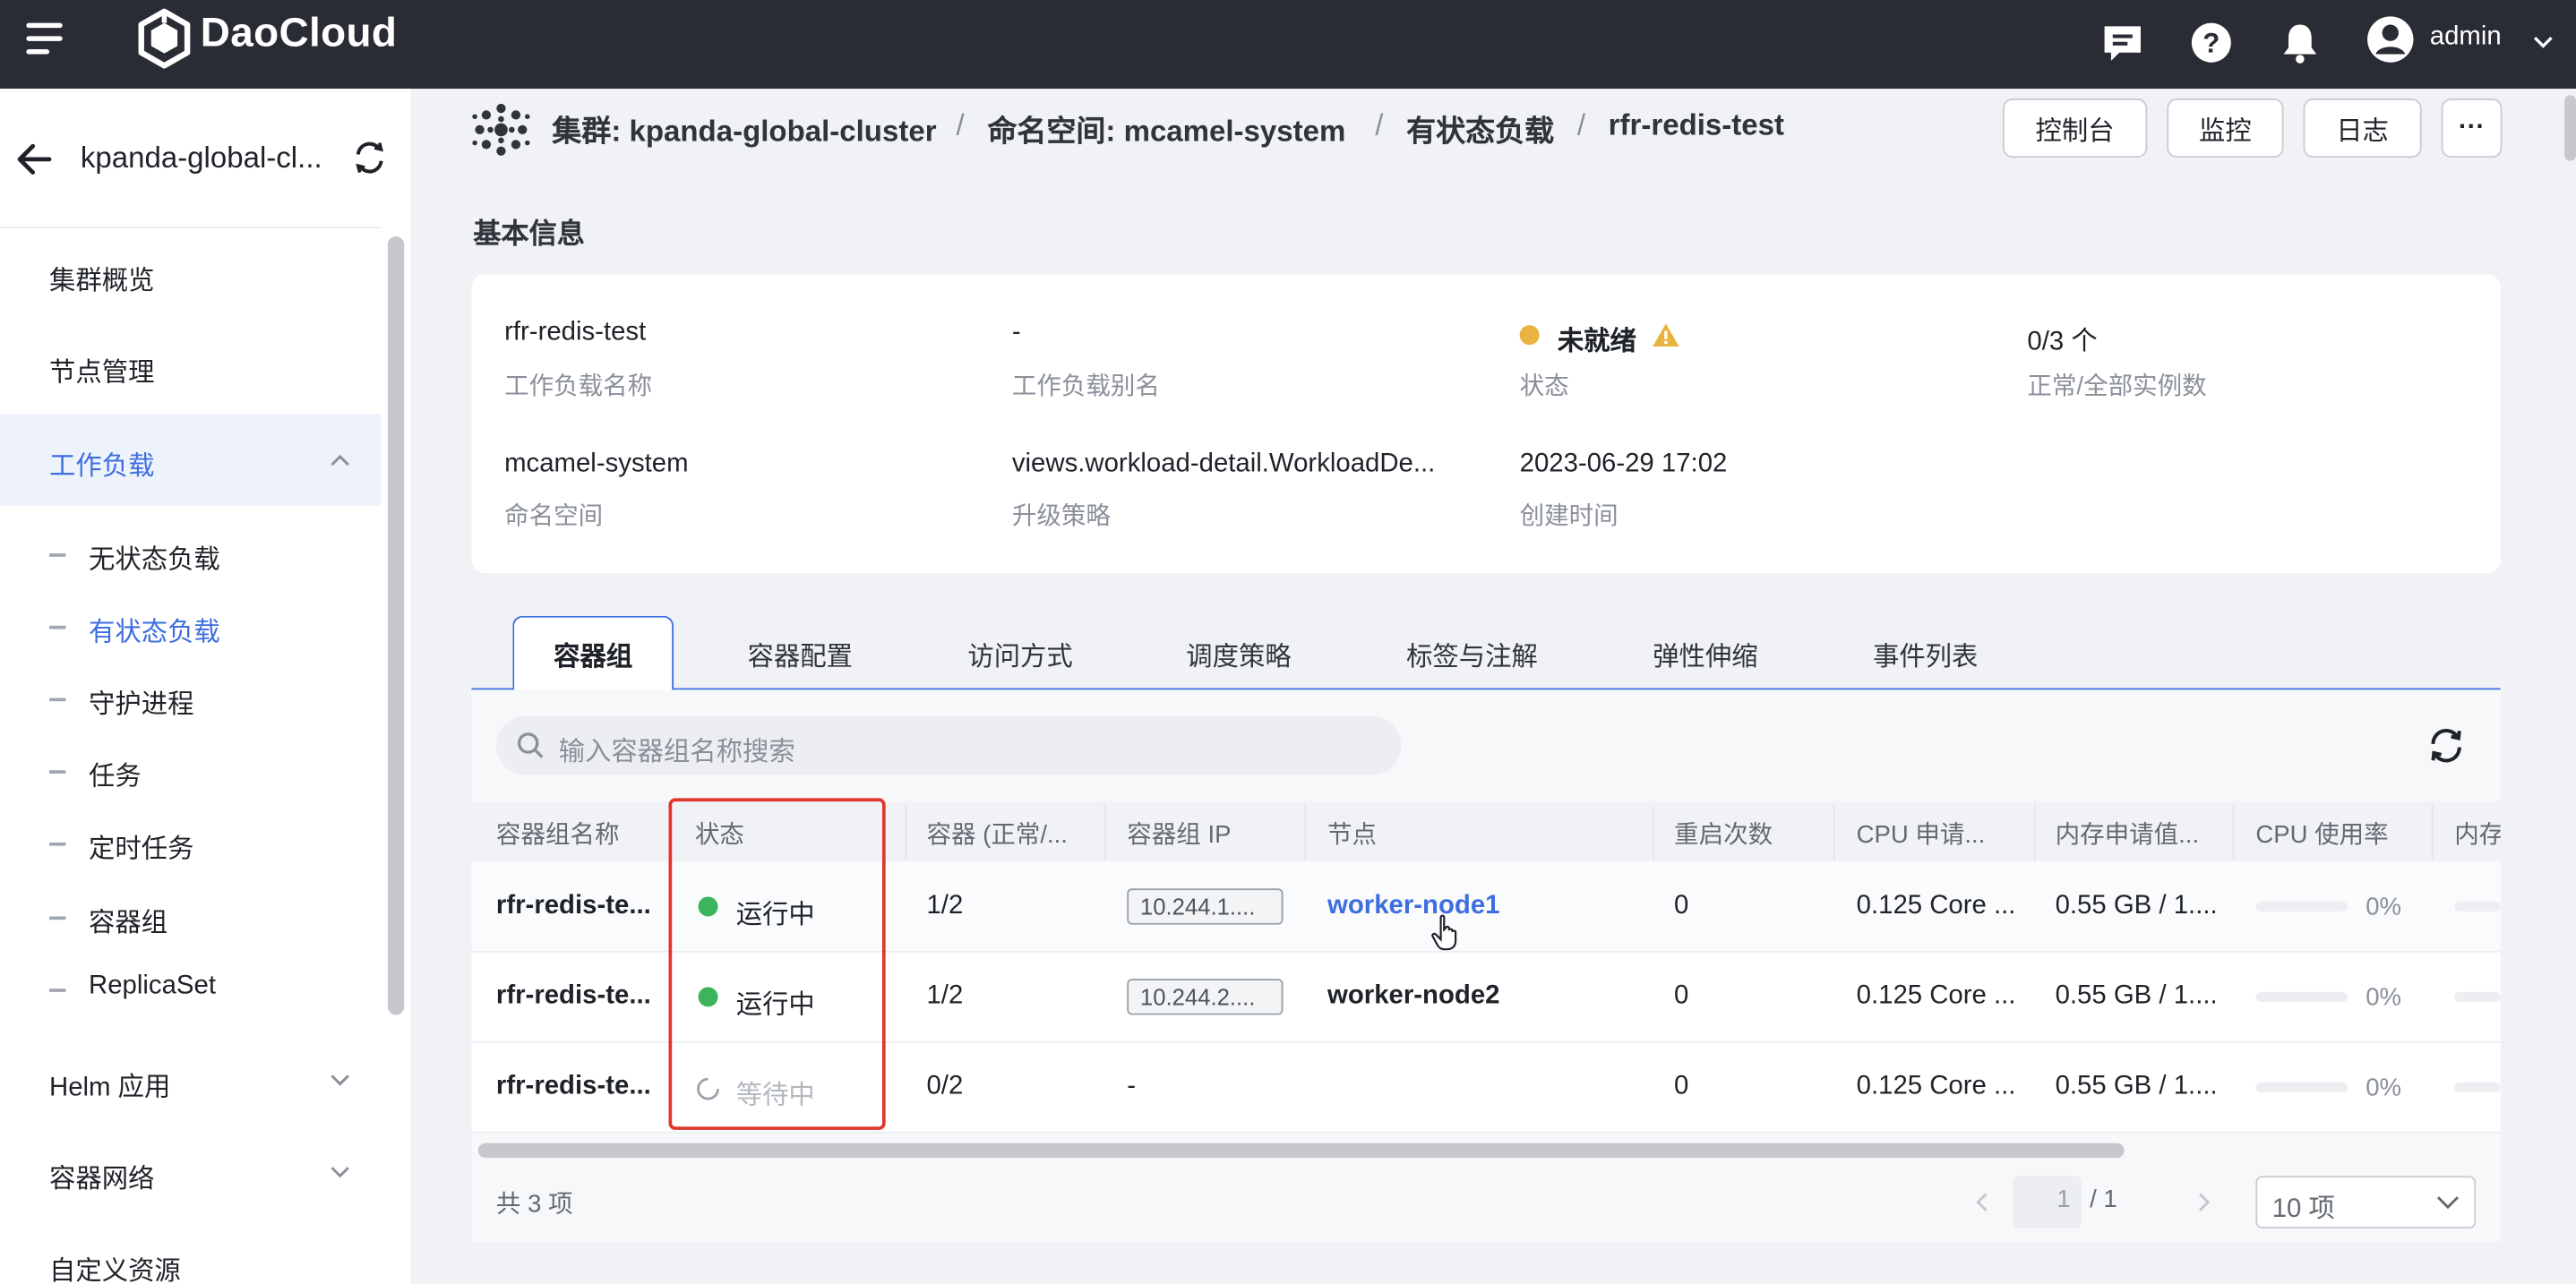  What do you see at coordinates (2203, 1202) in the screenshot?
I see `next-page-icon` at bounding box center [2203, 1202].